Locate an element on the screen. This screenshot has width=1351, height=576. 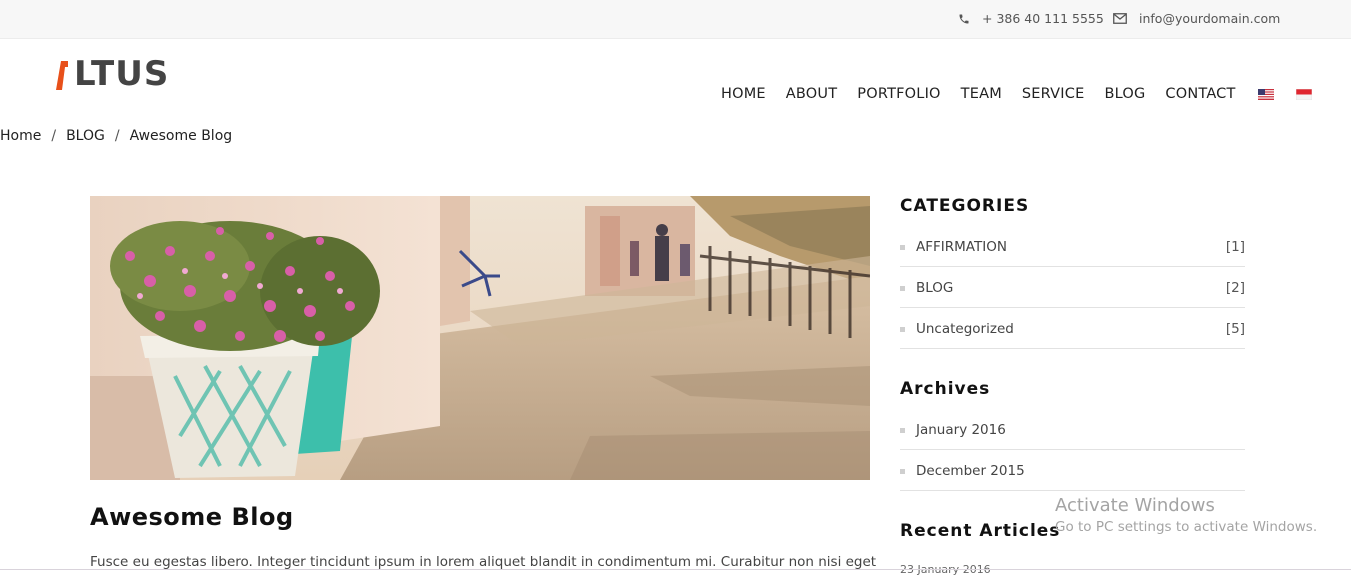
watermark-title: Activate Windows is located at coordinates (1135, 505).